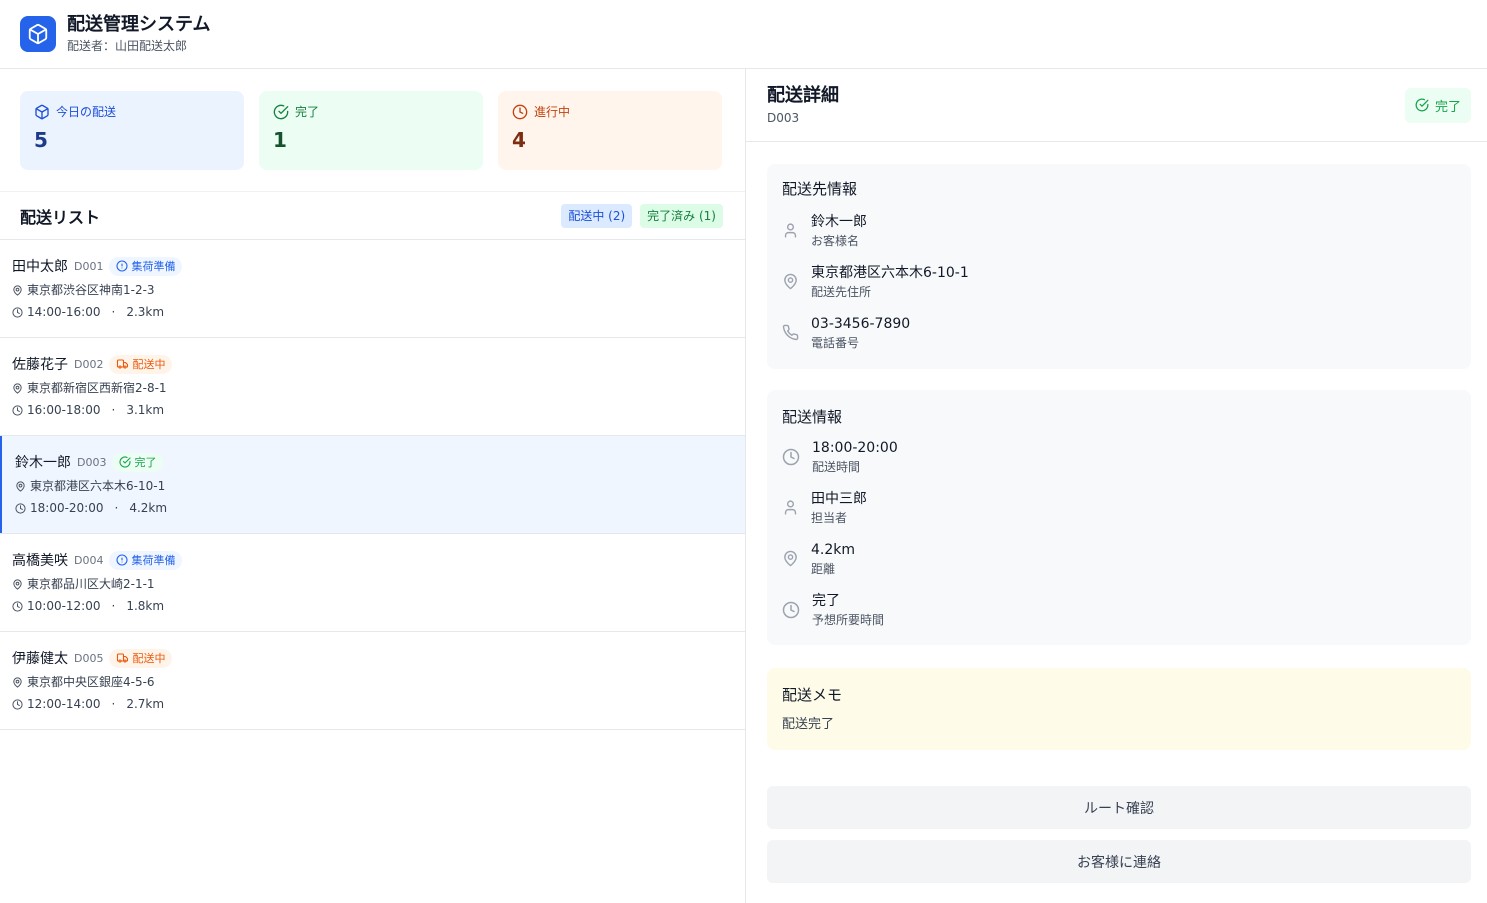 This screenshot has height=903, width=1487. Describe the element at coordinates (1119, 558) in the screenshot. I see `distance-row: 4.2km 距離` at that location.